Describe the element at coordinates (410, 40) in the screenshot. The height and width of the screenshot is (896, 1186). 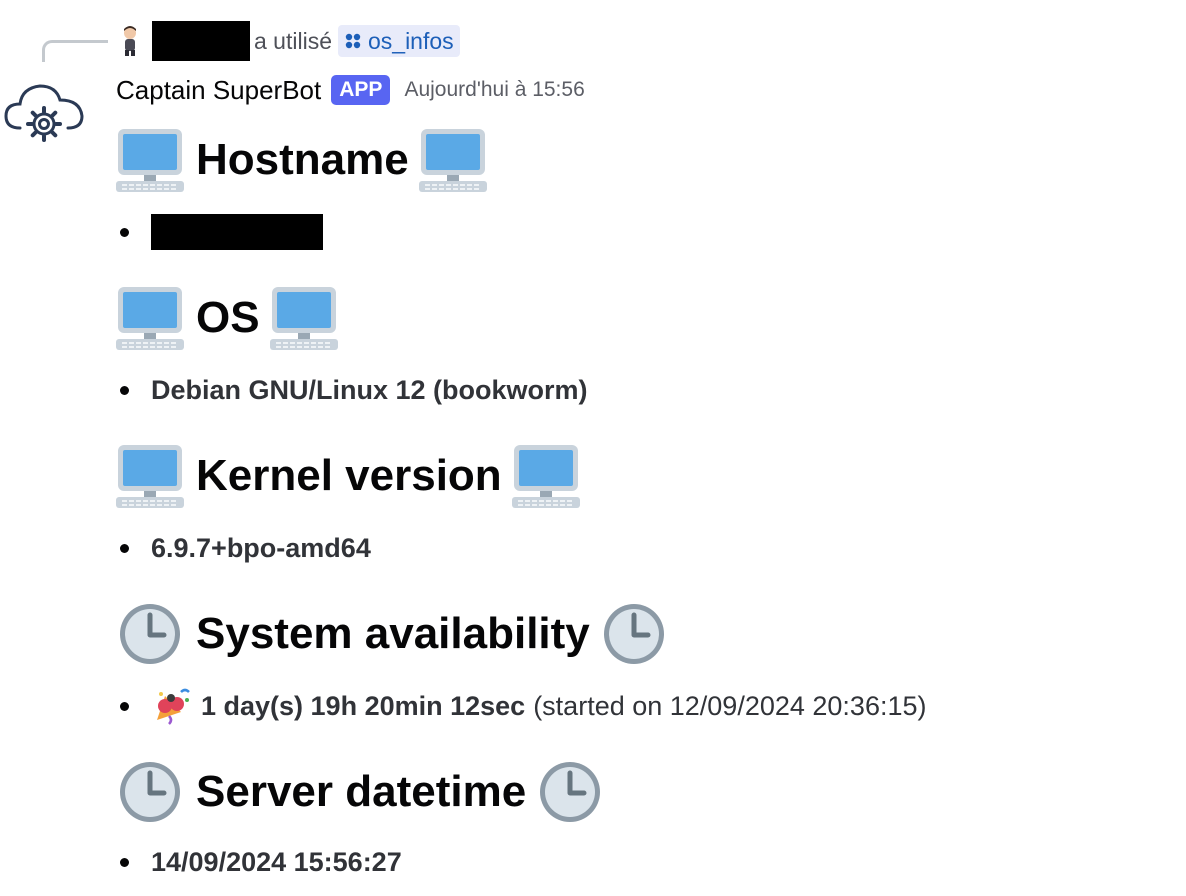
I see `command-name: os_infos` at that location.